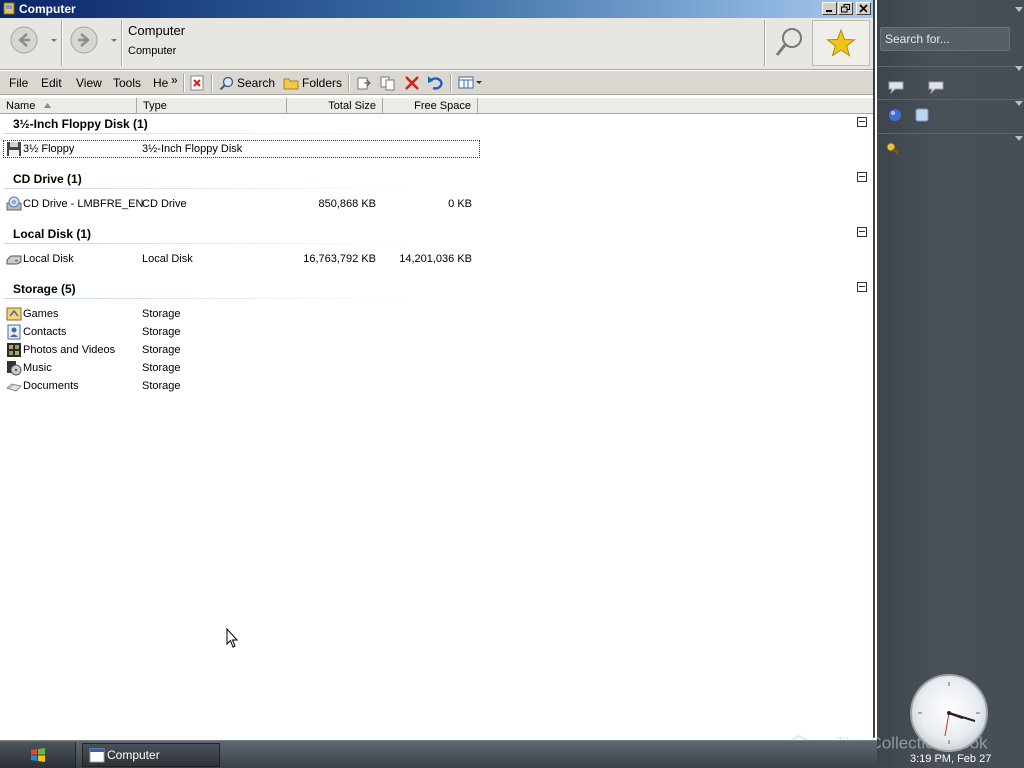 The width and height of the screenshot is (1024, 768). What do you see at coordinates (155, 106) in the screenshot?
I see `column-header-type-label: Type` at bounding box center [155, 106].